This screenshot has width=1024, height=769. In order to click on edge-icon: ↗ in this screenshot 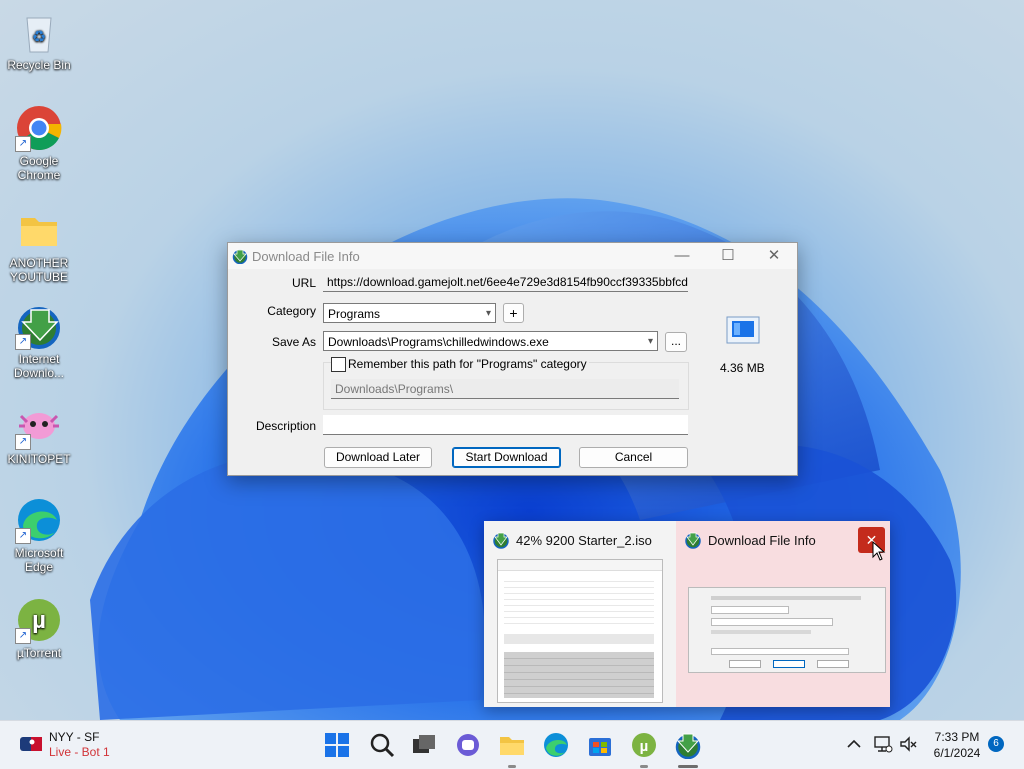, I will do `click(39, 520)`.